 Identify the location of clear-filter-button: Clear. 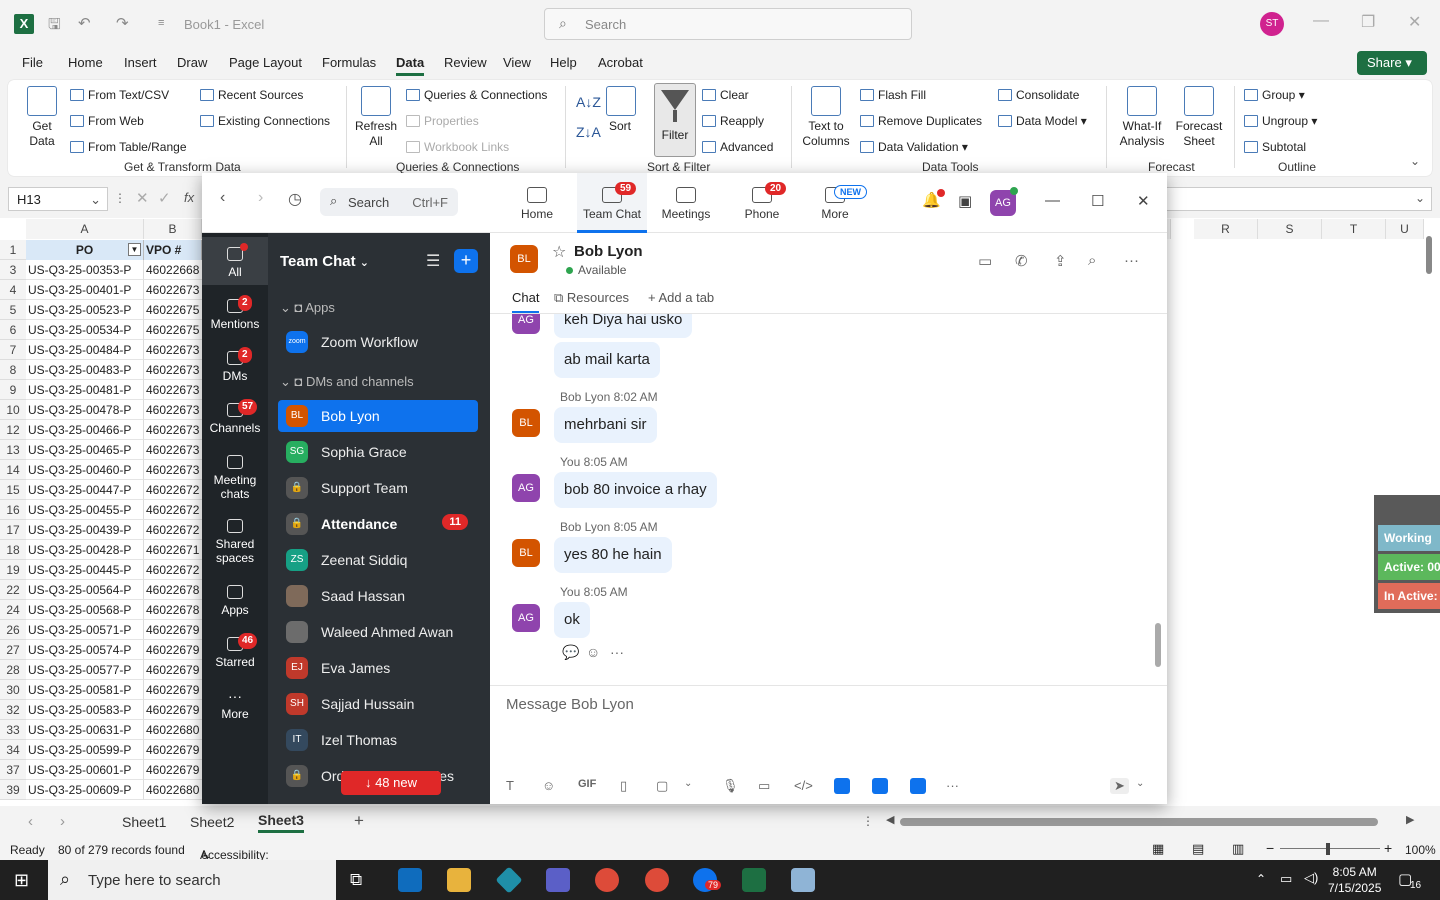
(725, 95).